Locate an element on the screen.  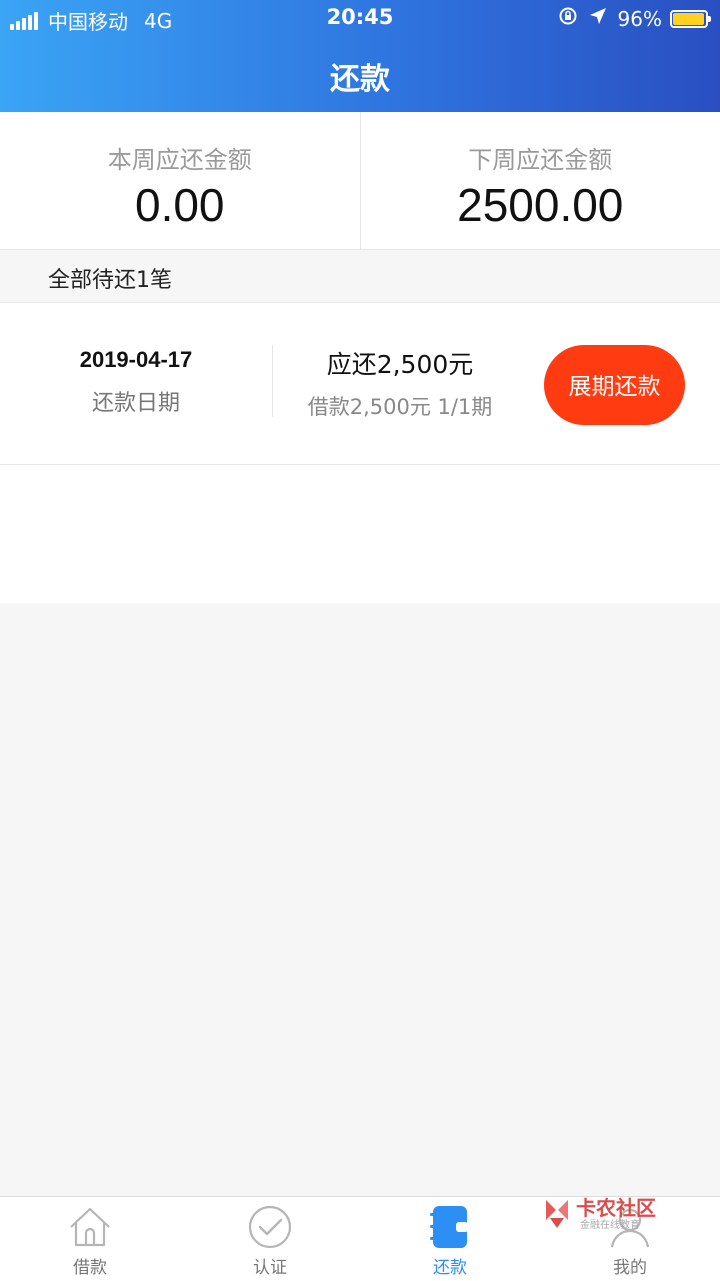
tab-label: 借款 is located at coordinates (90, 1265).